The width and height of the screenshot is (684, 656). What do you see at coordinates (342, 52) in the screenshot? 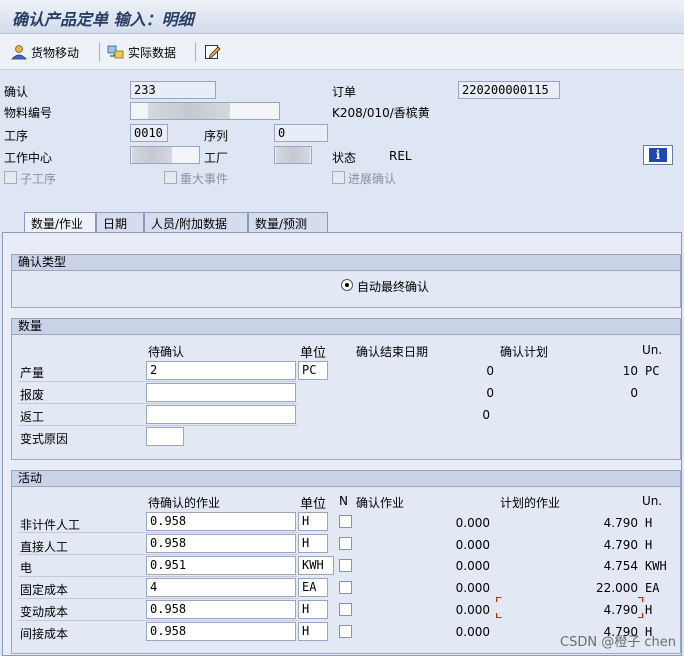
I see `toolbar: 货物移动 实际数据` at bounding box center [342, 52].